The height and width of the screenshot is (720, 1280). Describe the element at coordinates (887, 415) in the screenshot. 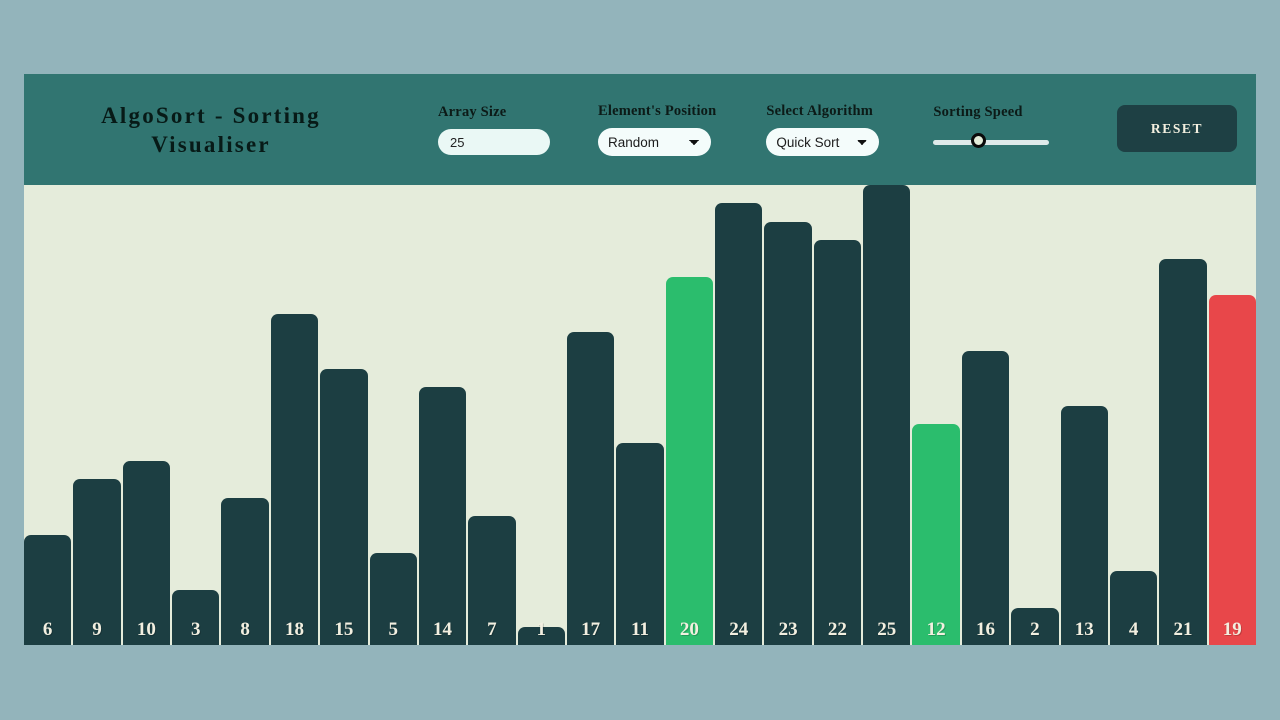

I see `bar: 25` at that location.